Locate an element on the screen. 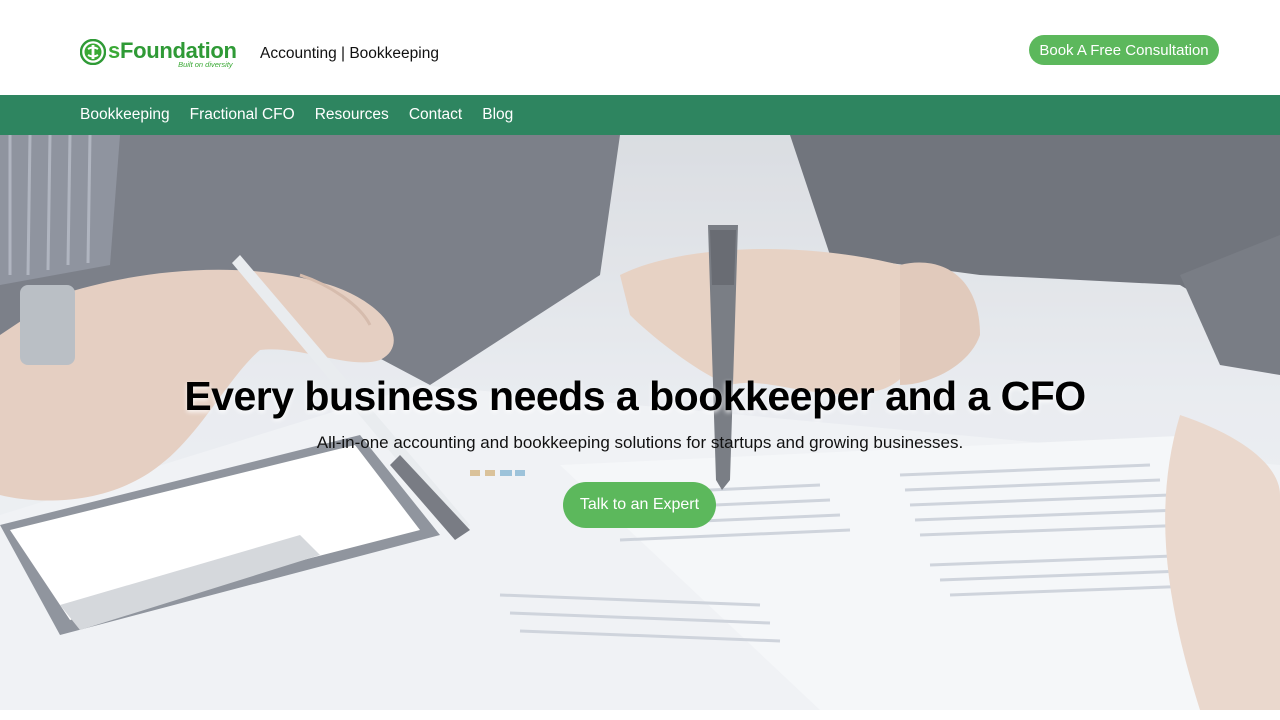 This screenshot has height=720, width=1280. logo-word-first: s is located at coordinates (114, 50).